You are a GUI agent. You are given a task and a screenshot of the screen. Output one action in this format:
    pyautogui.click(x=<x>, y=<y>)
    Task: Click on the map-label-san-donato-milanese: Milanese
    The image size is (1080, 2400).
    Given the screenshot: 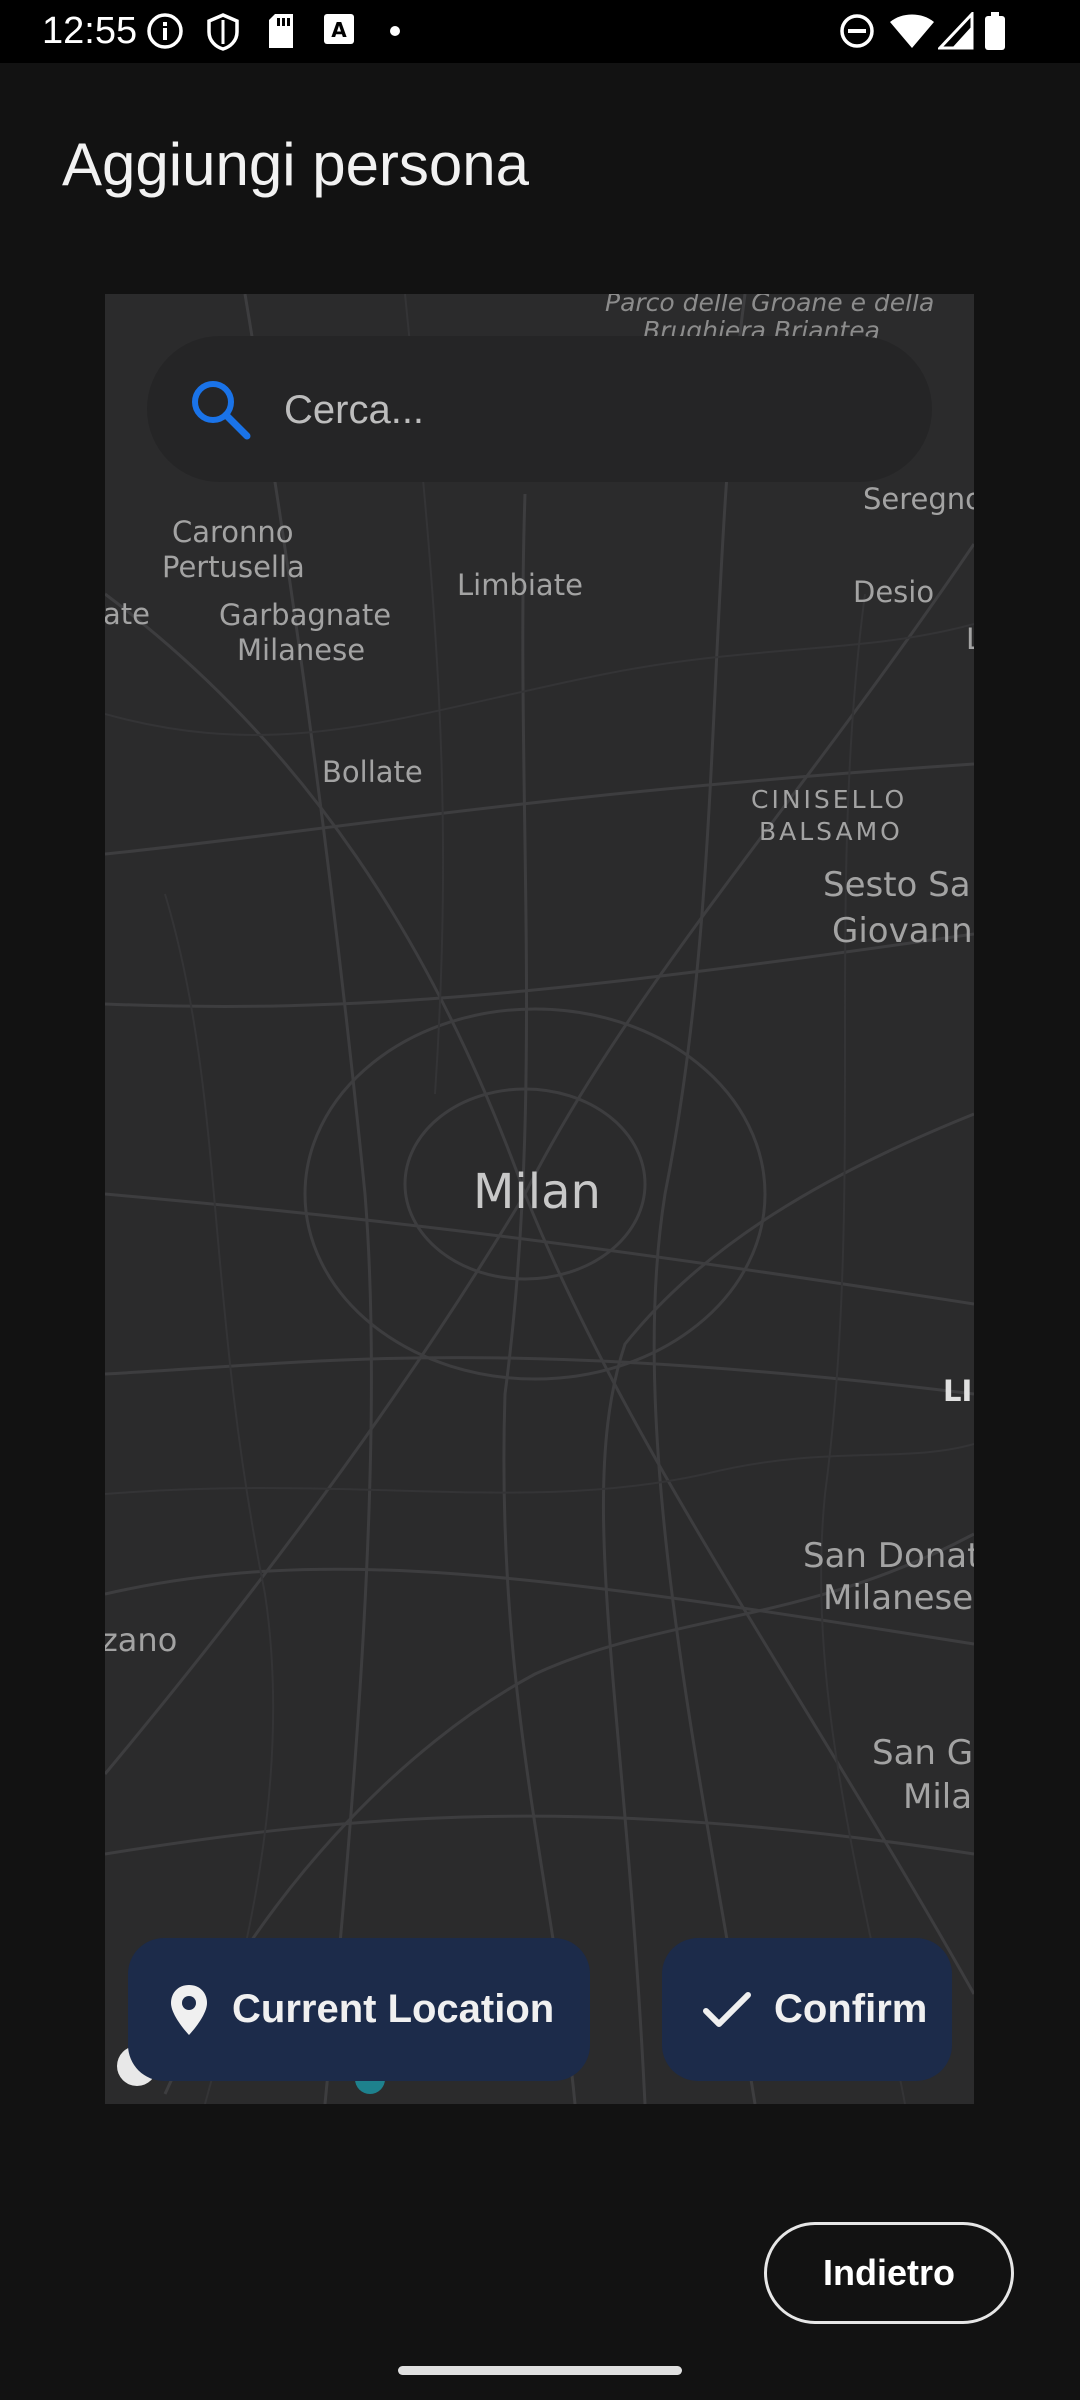 What is the action you would take?
    pyautogui.click(x=898, y=1598)
    